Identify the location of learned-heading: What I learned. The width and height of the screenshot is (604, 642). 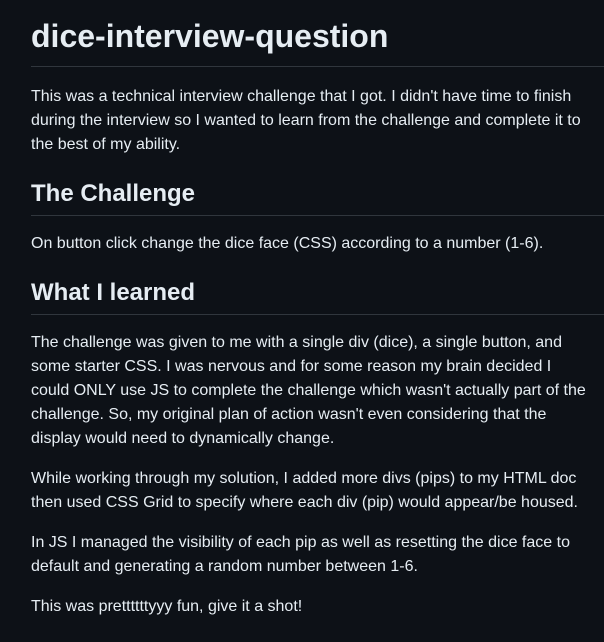
(317, 296).